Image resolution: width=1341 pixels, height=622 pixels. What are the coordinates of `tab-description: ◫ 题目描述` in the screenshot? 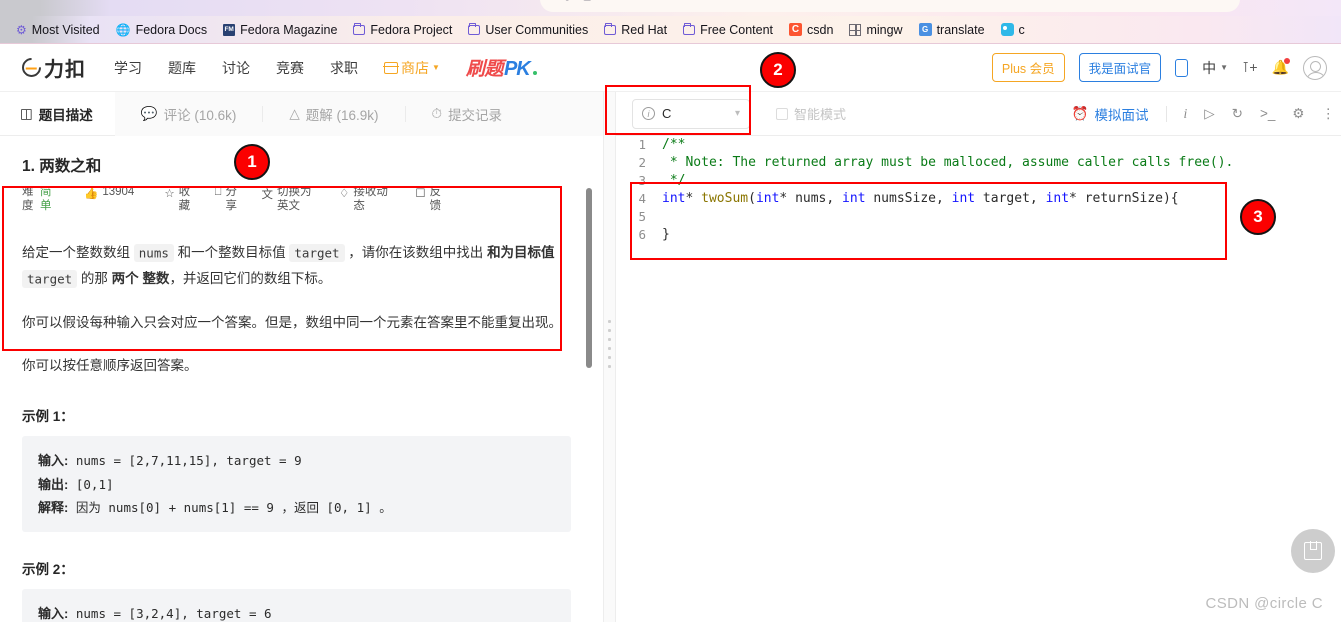 It's located at (57, 114).